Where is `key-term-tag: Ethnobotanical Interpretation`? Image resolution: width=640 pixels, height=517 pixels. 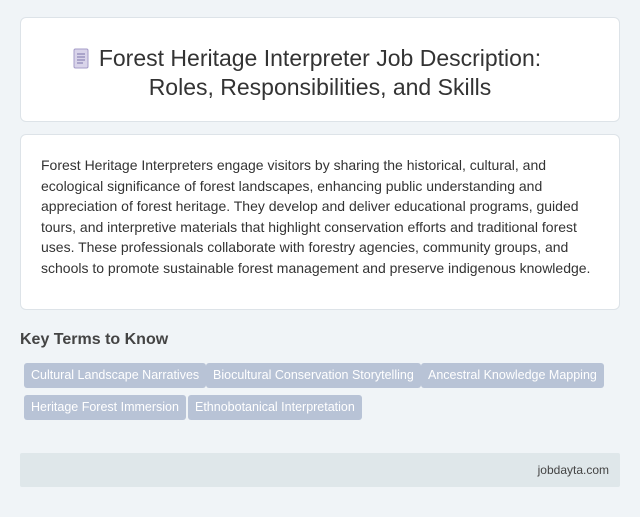
key-term-tag: Ethnobotanical Interpretation is located at coordinates (275, 407).